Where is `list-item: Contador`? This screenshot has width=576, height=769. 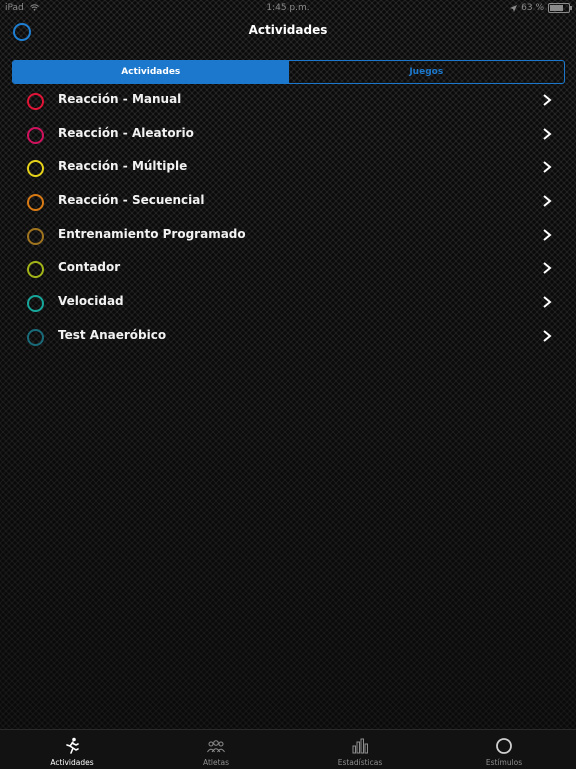 list-item: Contador is located at coordinates (288, 268).